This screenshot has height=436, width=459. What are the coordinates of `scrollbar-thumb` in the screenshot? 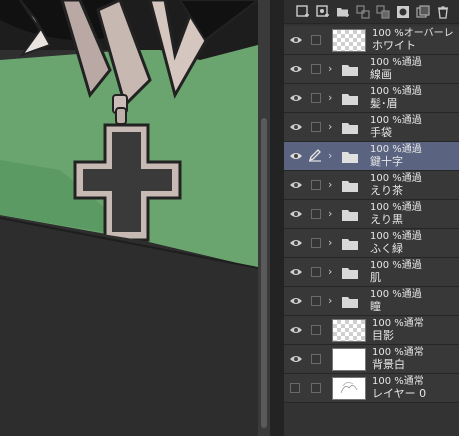 It's located at (264, 273).